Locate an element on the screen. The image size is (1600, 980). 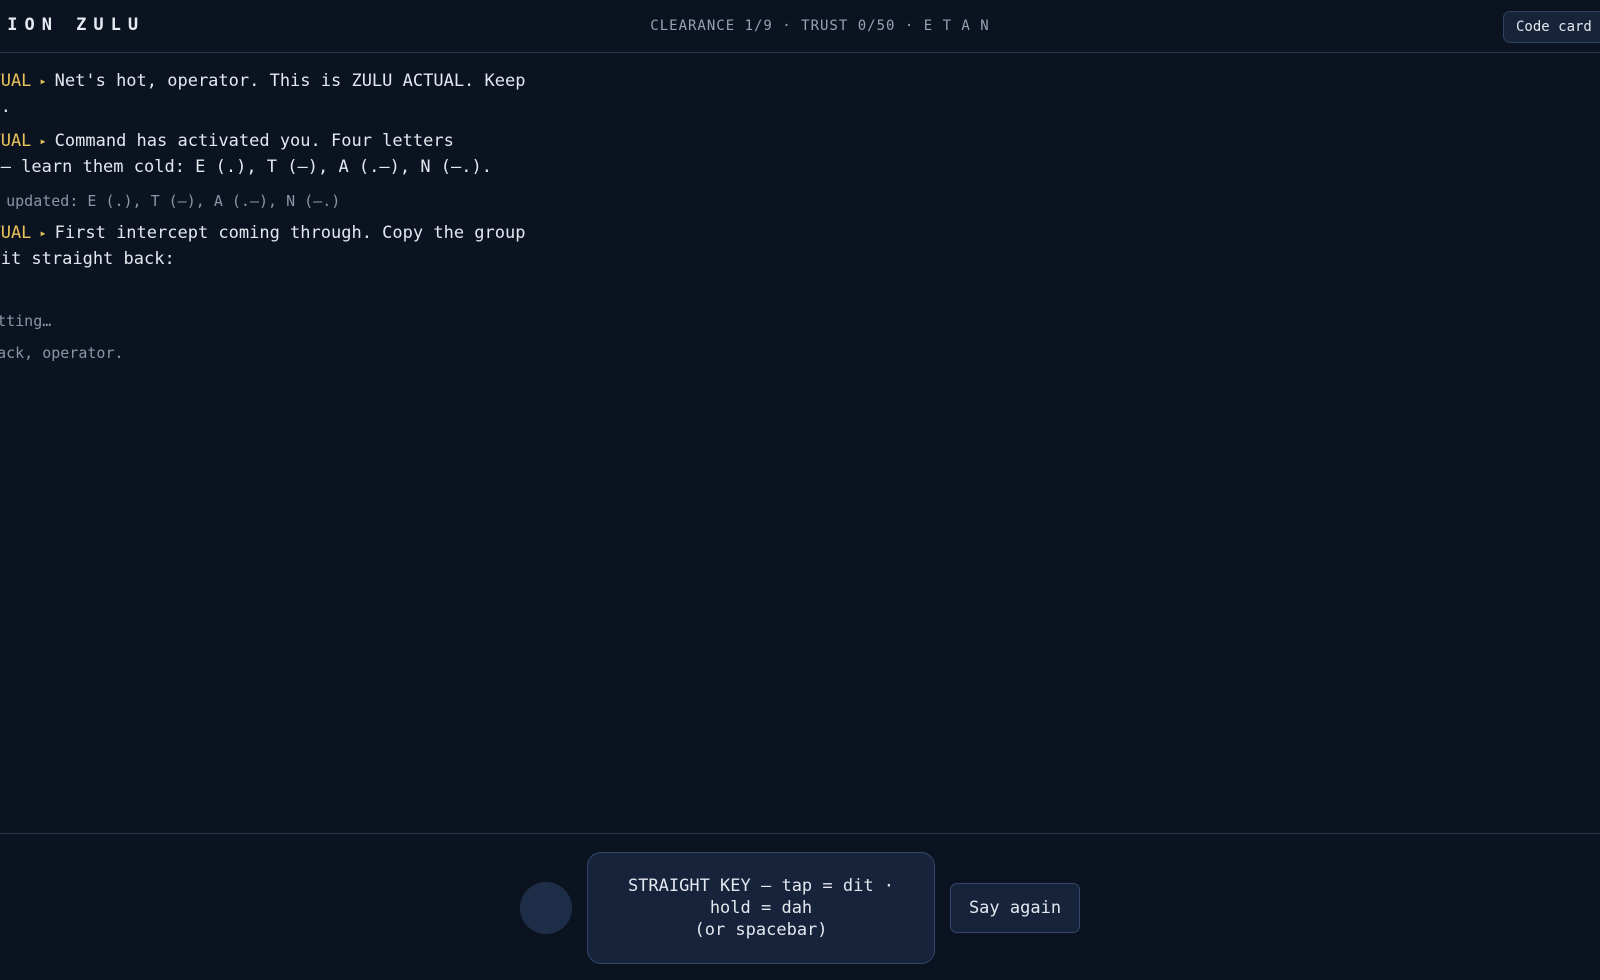
code-card-button: Code card is located at coordinates (1551, 27).